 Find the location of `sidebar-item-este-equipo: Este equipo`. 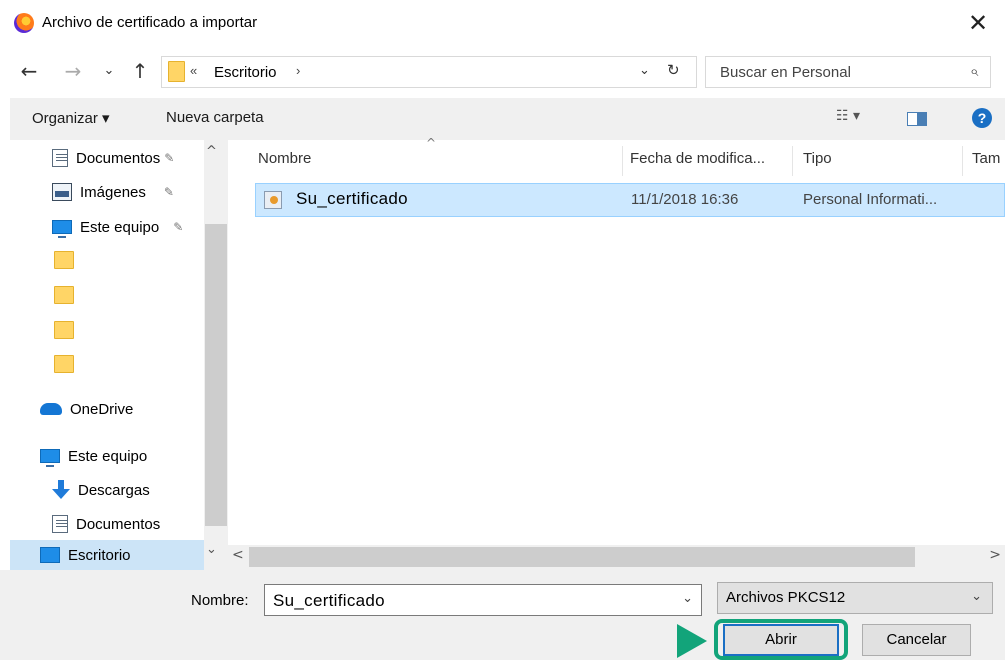

sidebar-item-este-equipo: Este equipo is located at coordinates (93, 456).